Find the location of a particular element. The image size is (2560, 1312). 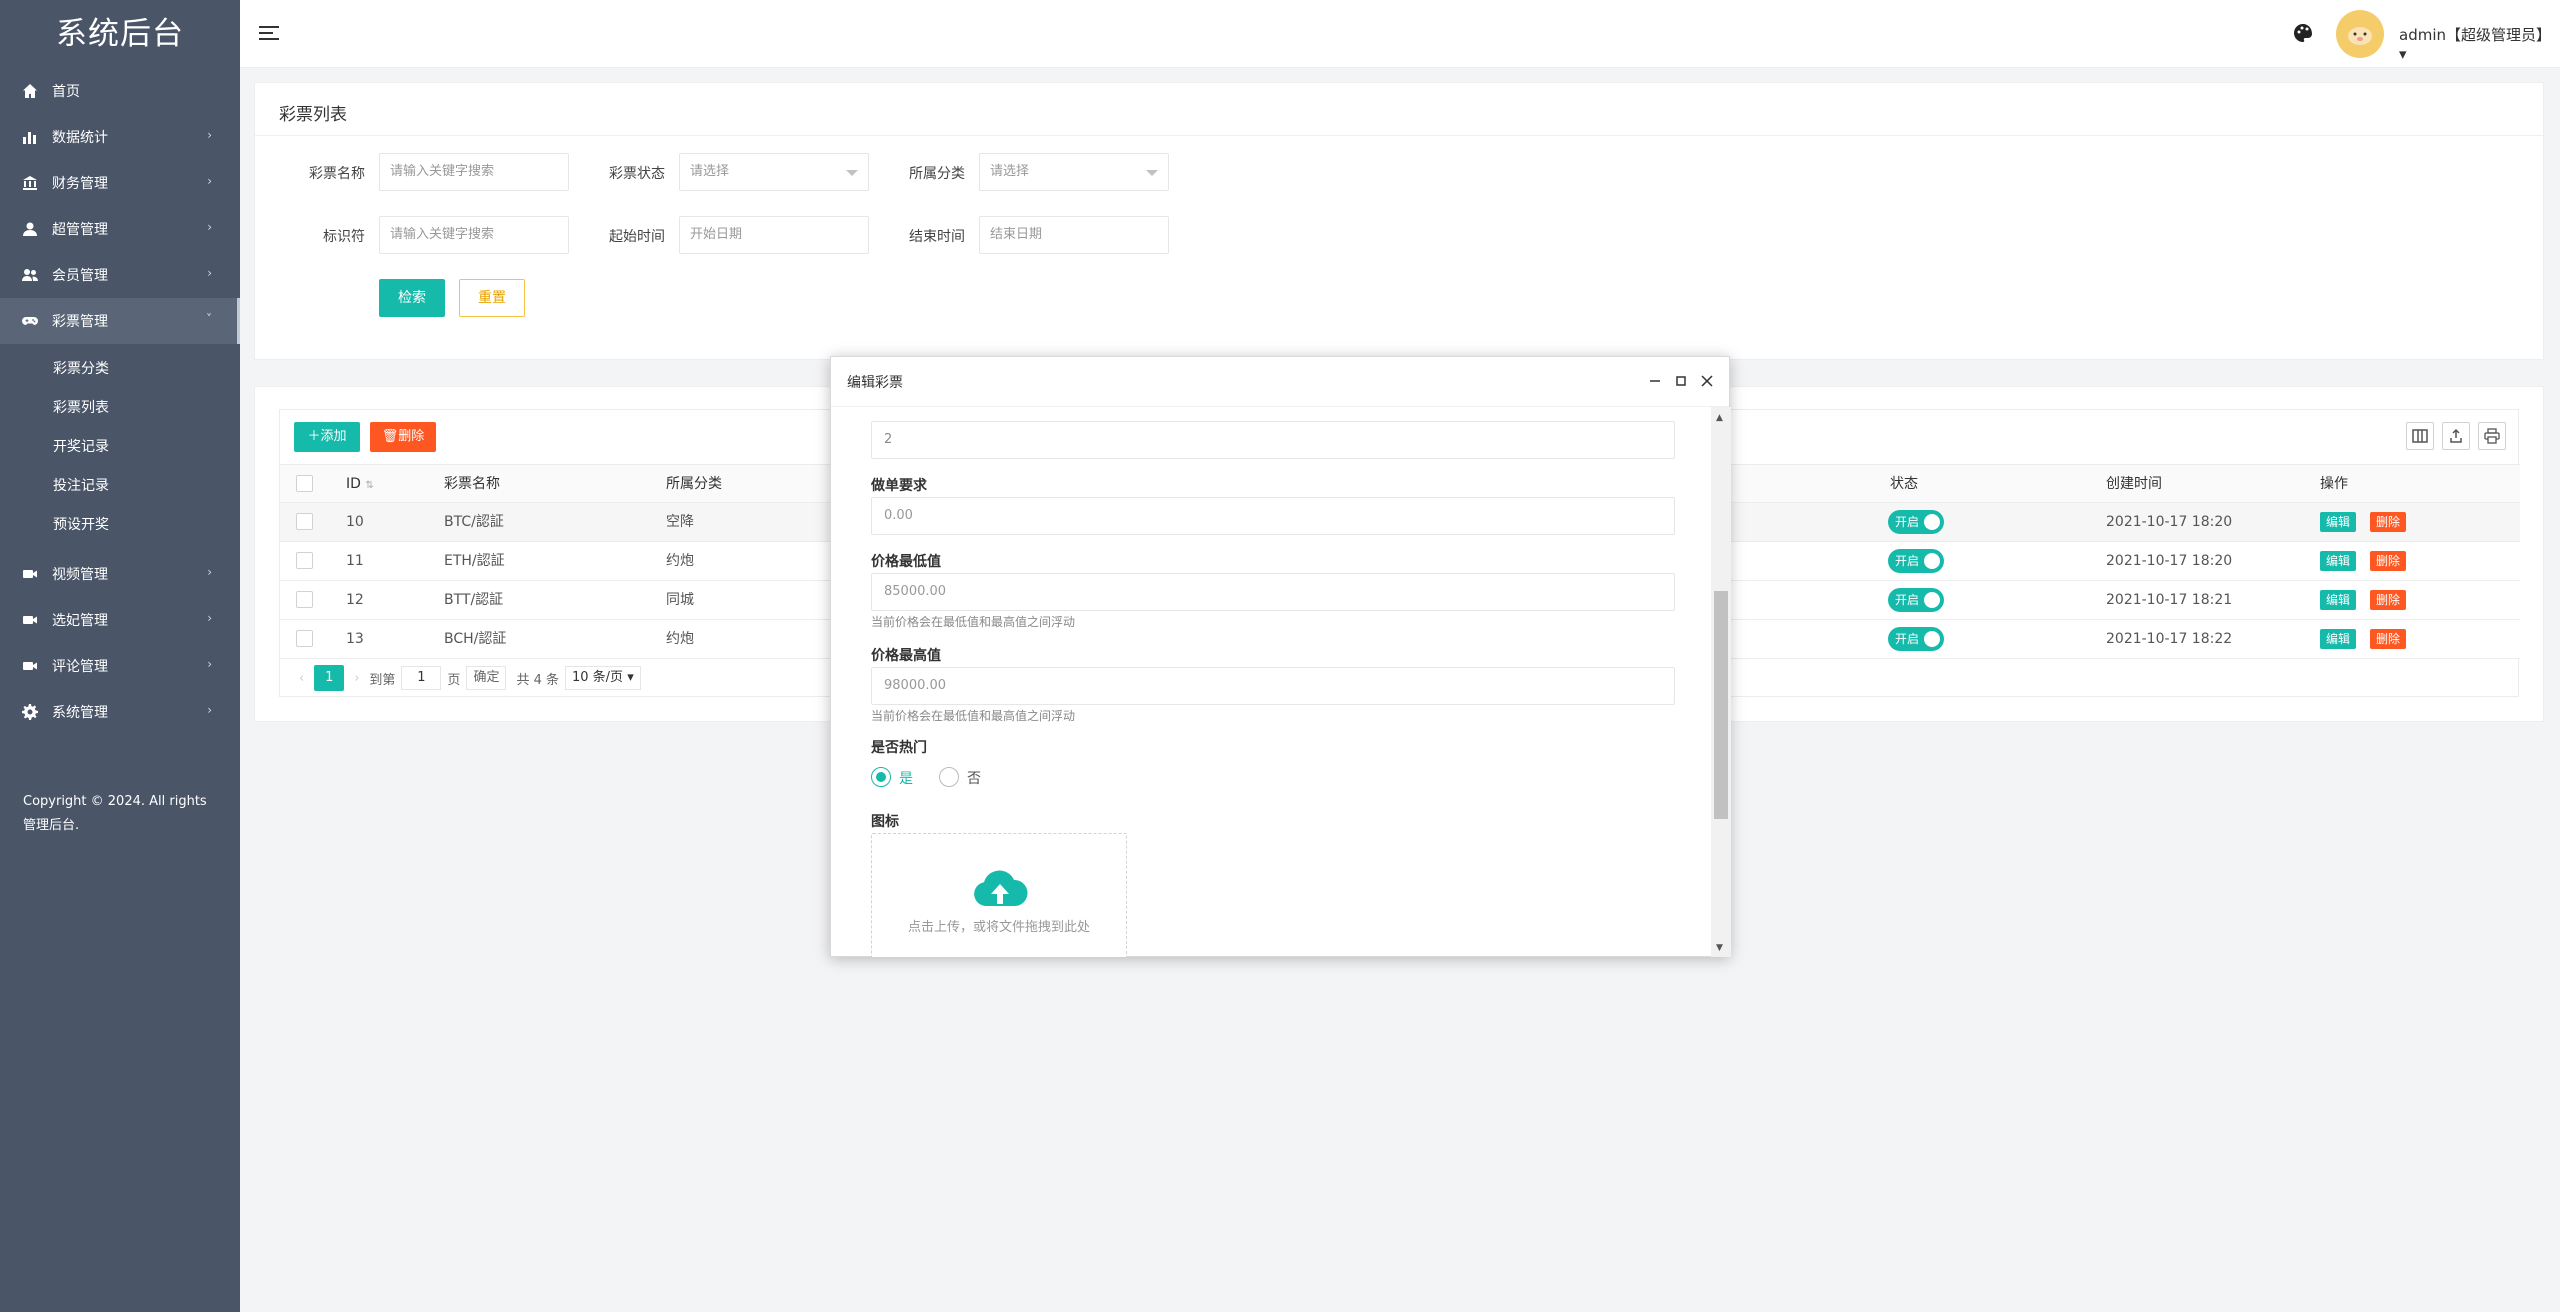

draw-interval-input: 2 is located at coordinates (1273, 440).